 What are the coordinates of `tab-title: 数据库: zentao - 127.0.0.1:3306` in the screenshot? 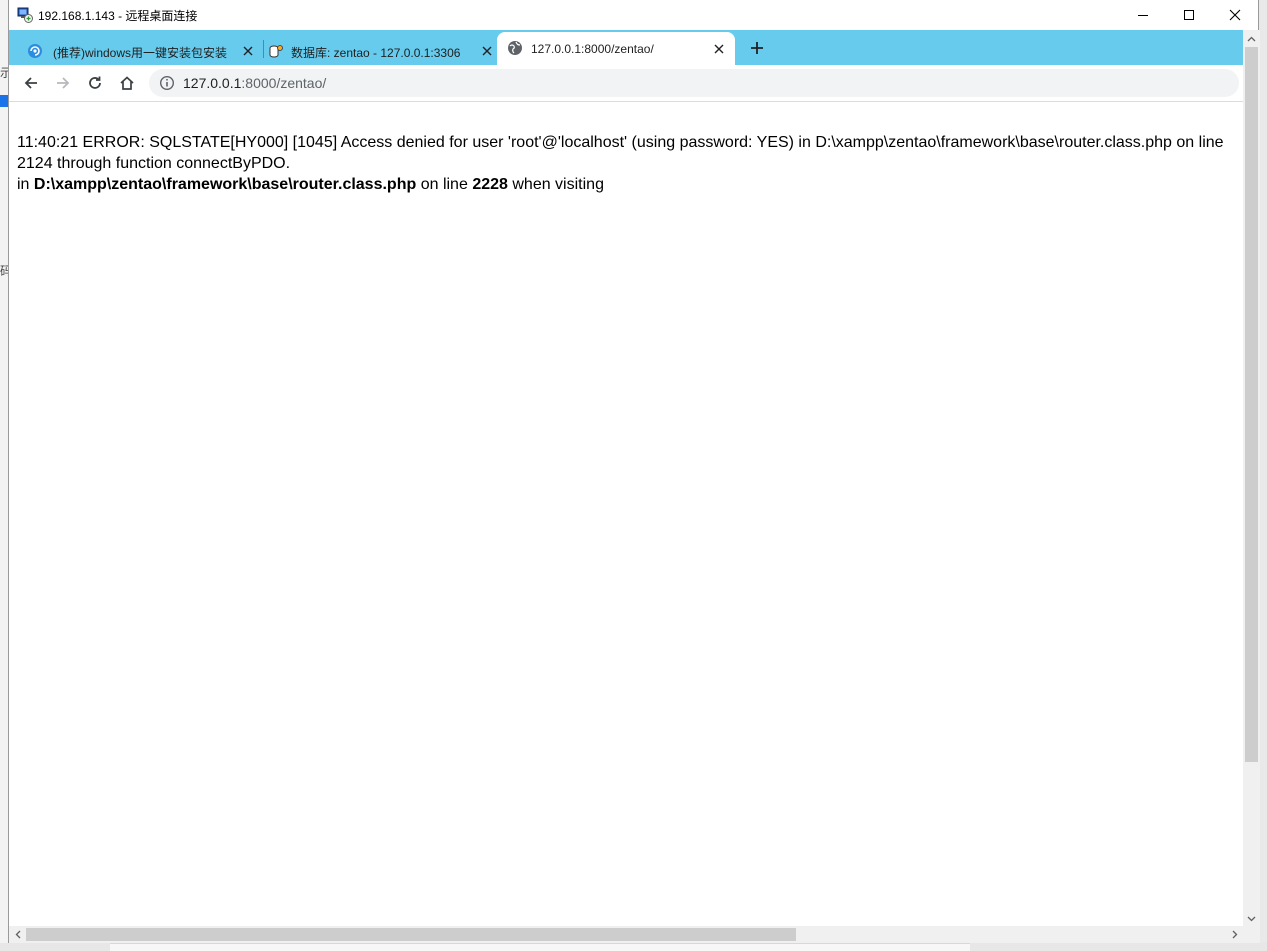 It's located at (376, 53).